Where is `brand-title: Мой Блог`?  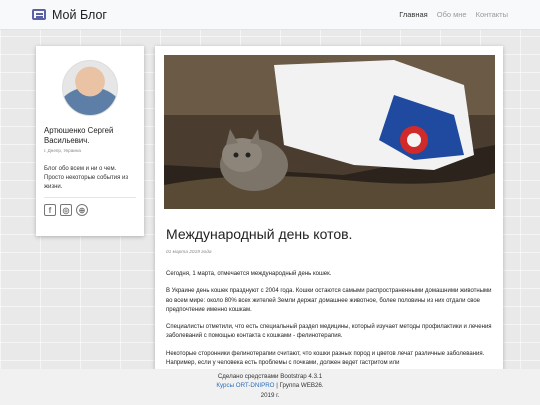
brand-title: Мой Блог is located at coordinates (79, 14).